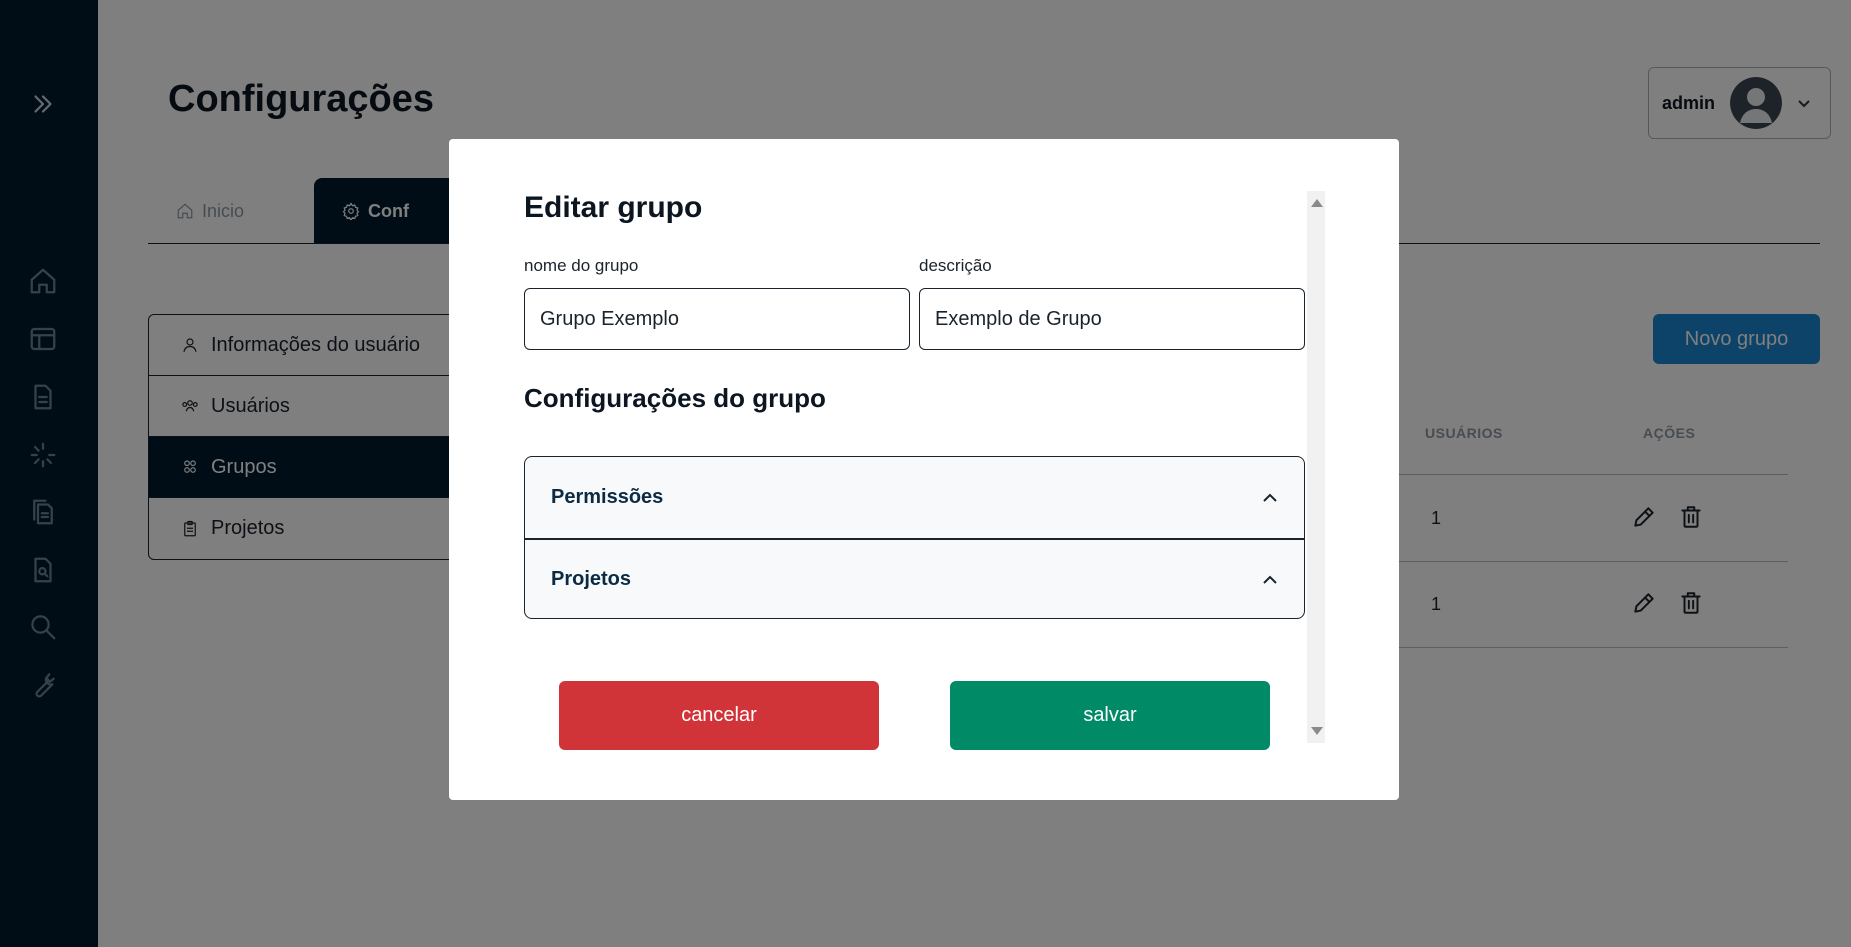 The width and height of the screenshot is (1851, 947). Describe the element at coordinates (1316, 467) in the screenshot. I see `dialog-scrollbar` at that location.